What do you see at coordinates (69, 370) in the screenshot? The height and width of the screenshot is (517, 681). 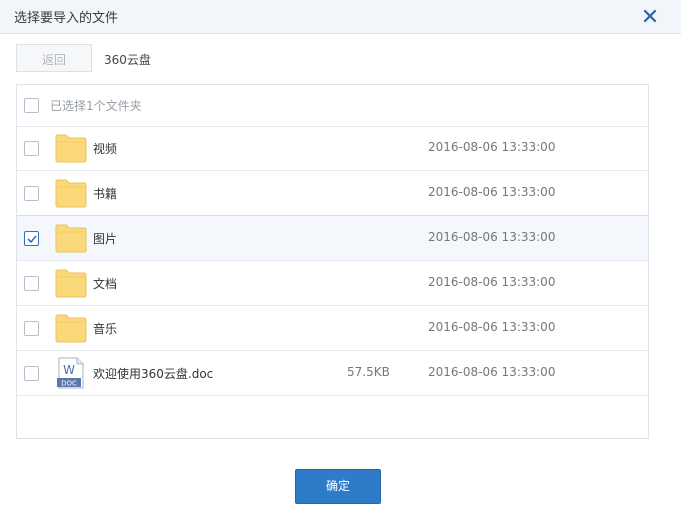 I see `doc-icon-letter: W` at bounding box center [69, 370].